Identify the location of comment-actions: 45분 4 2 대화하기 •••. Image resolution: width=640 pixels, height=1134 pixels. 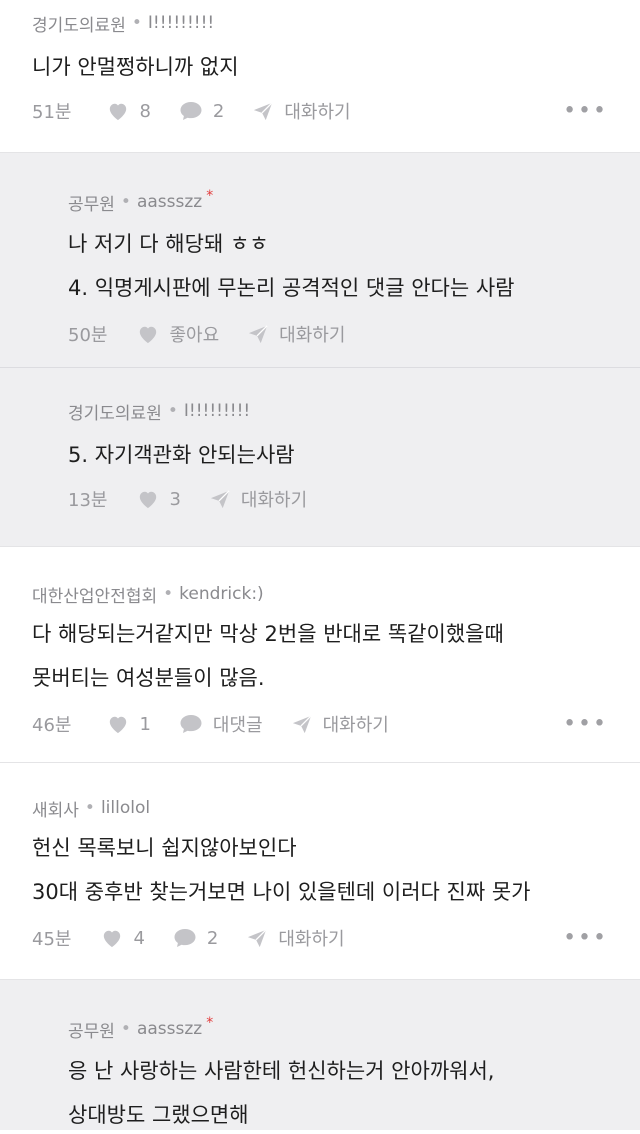
(320, 938).